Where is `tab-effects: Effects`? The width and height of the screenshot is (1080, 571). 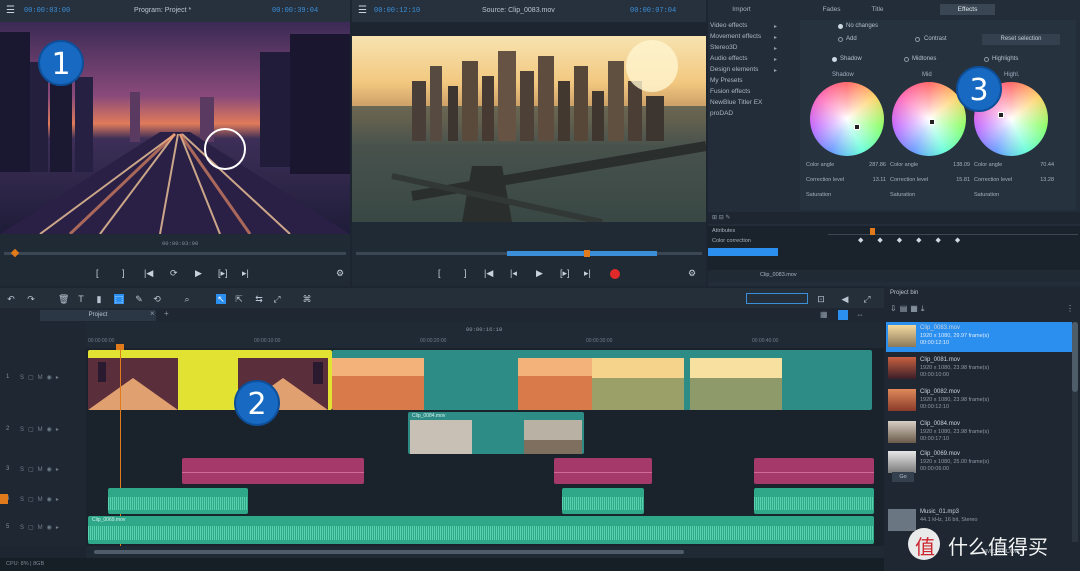
tab-effects: Effects is located at coordinates (967, 9).